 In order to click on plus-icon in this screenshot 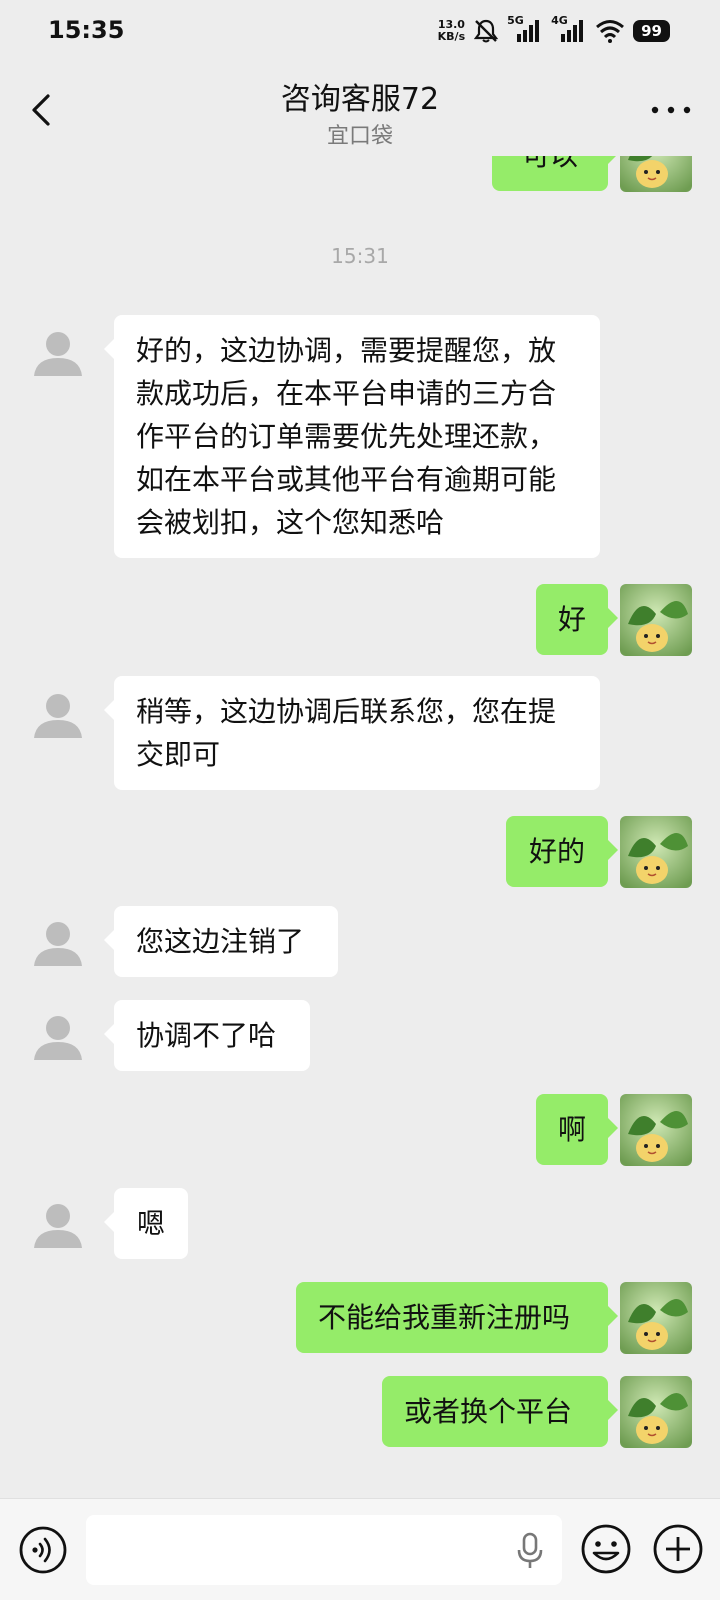, I will do `click(678, 1549)`.